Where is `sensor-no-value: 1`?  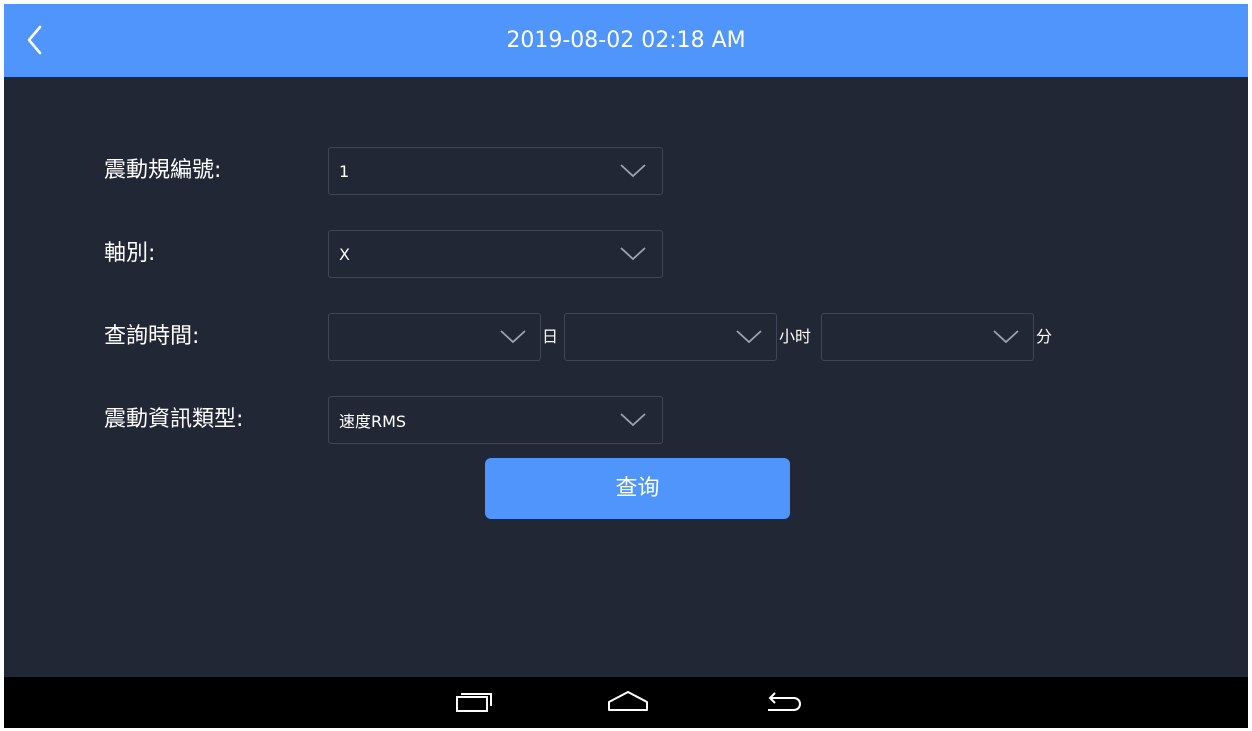 sensor-no-value: 1 is located at coordinates (344, 171).